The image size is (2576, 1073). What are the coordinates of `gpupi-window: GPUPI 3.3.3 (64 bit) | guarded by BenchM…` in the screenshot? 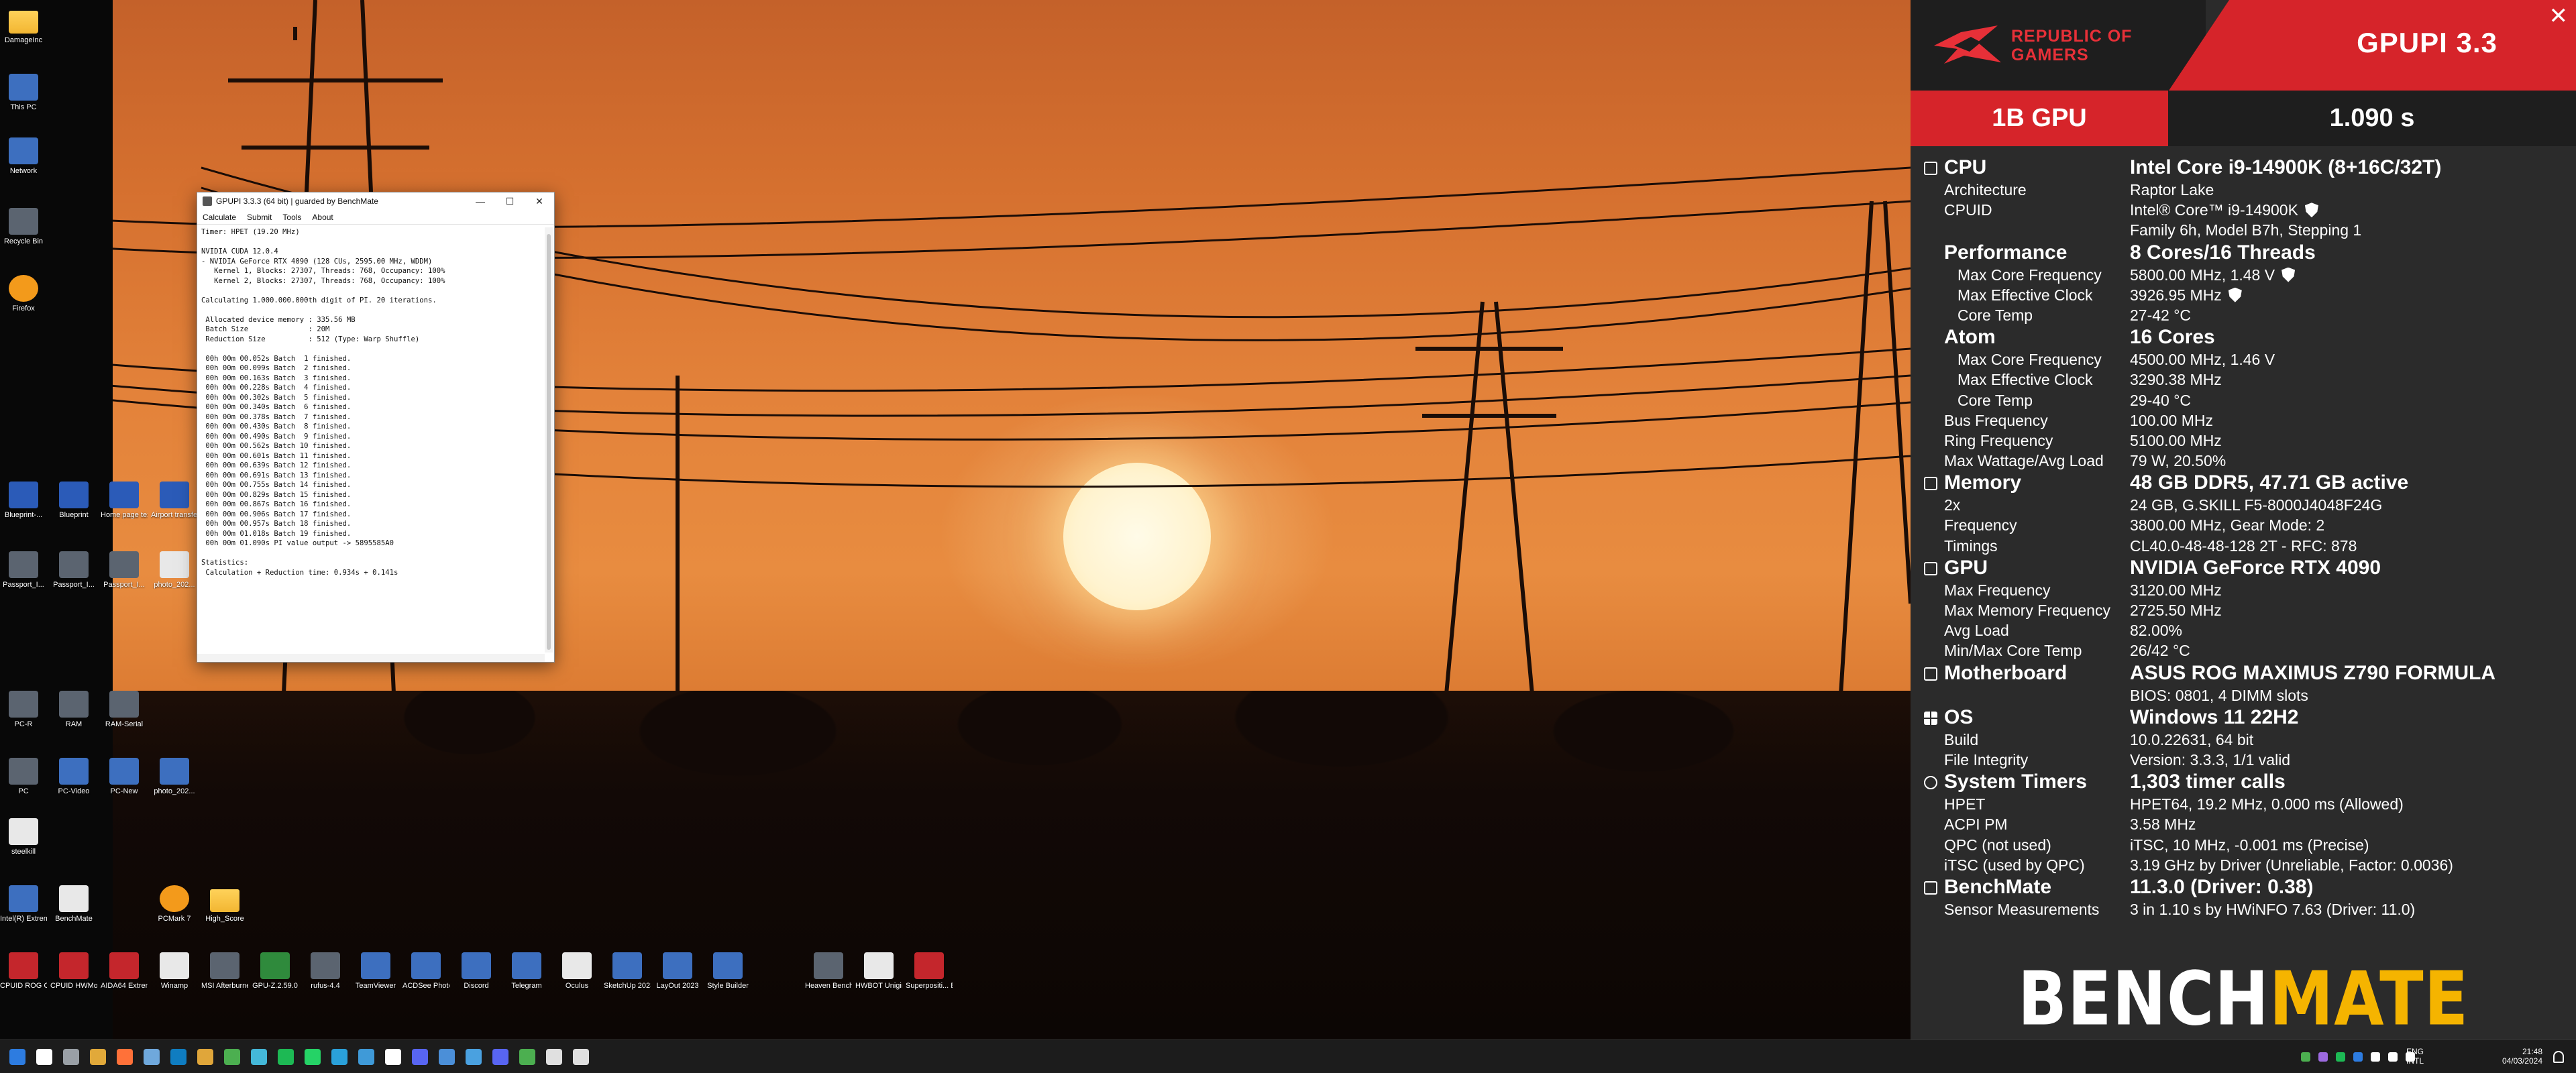 It's located at (376, 427).